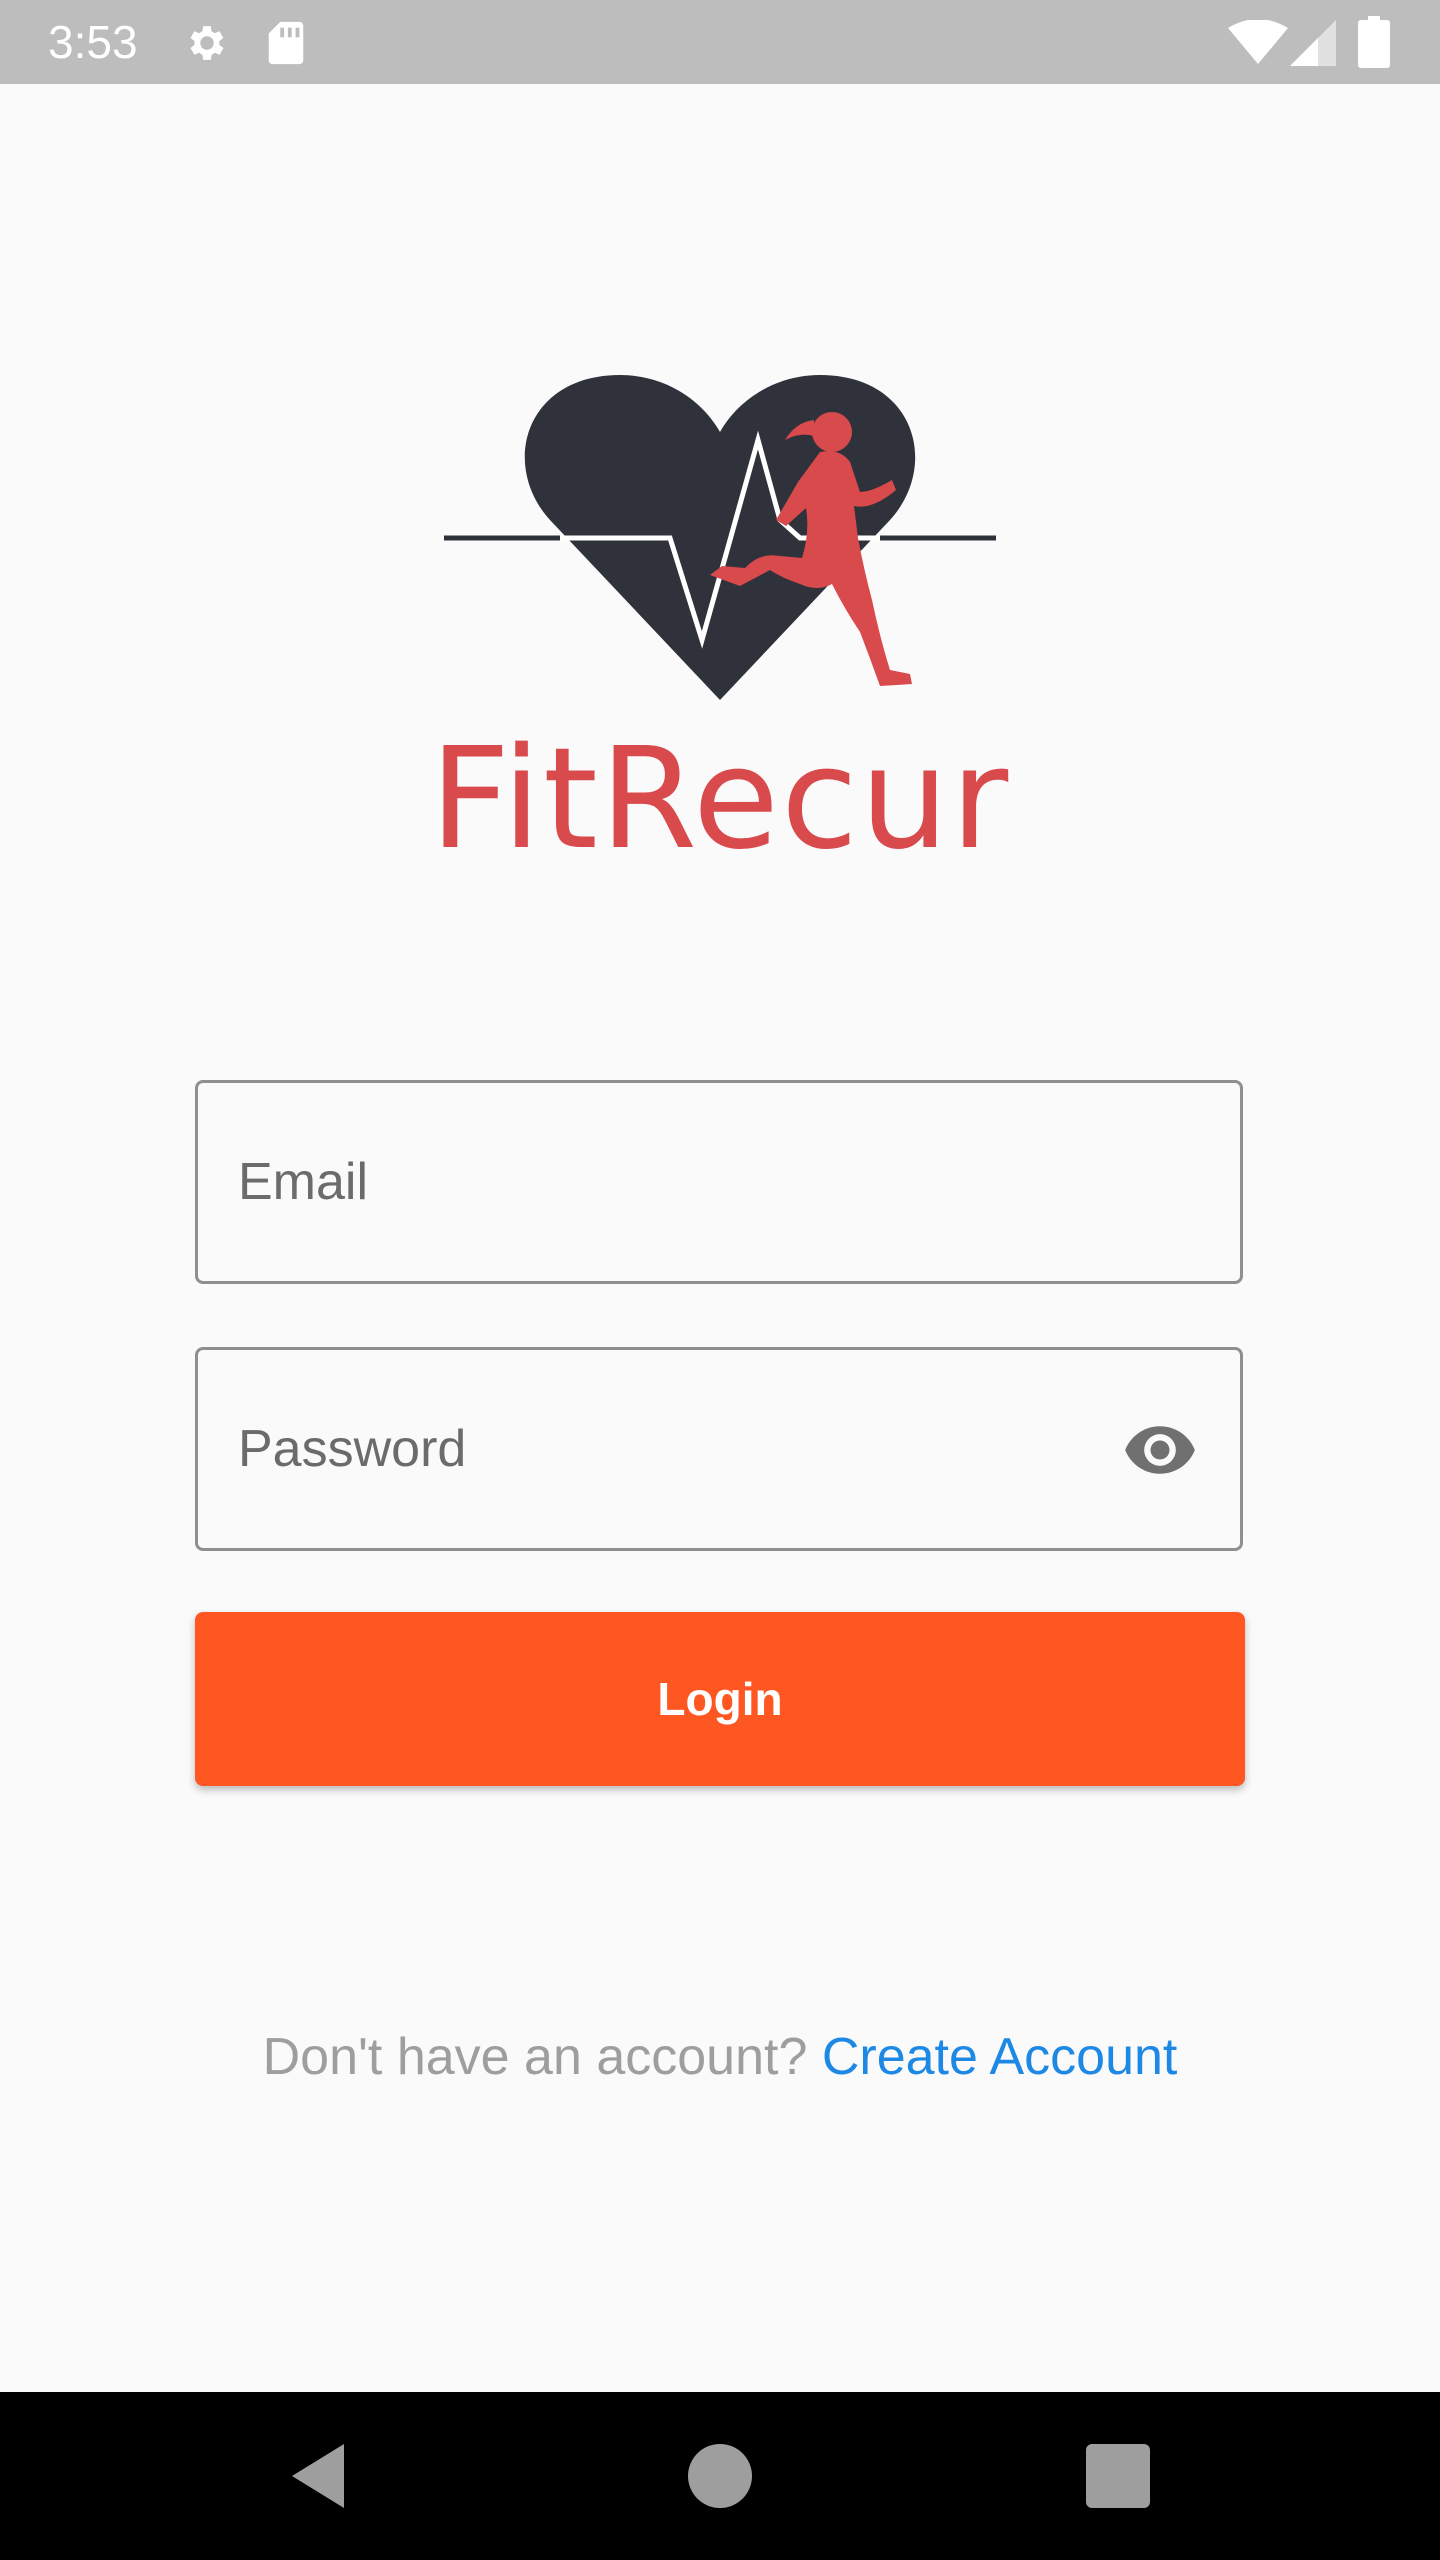 The image size is (1440, 2560). I want to click on battery-icon, so click(1374, 42).